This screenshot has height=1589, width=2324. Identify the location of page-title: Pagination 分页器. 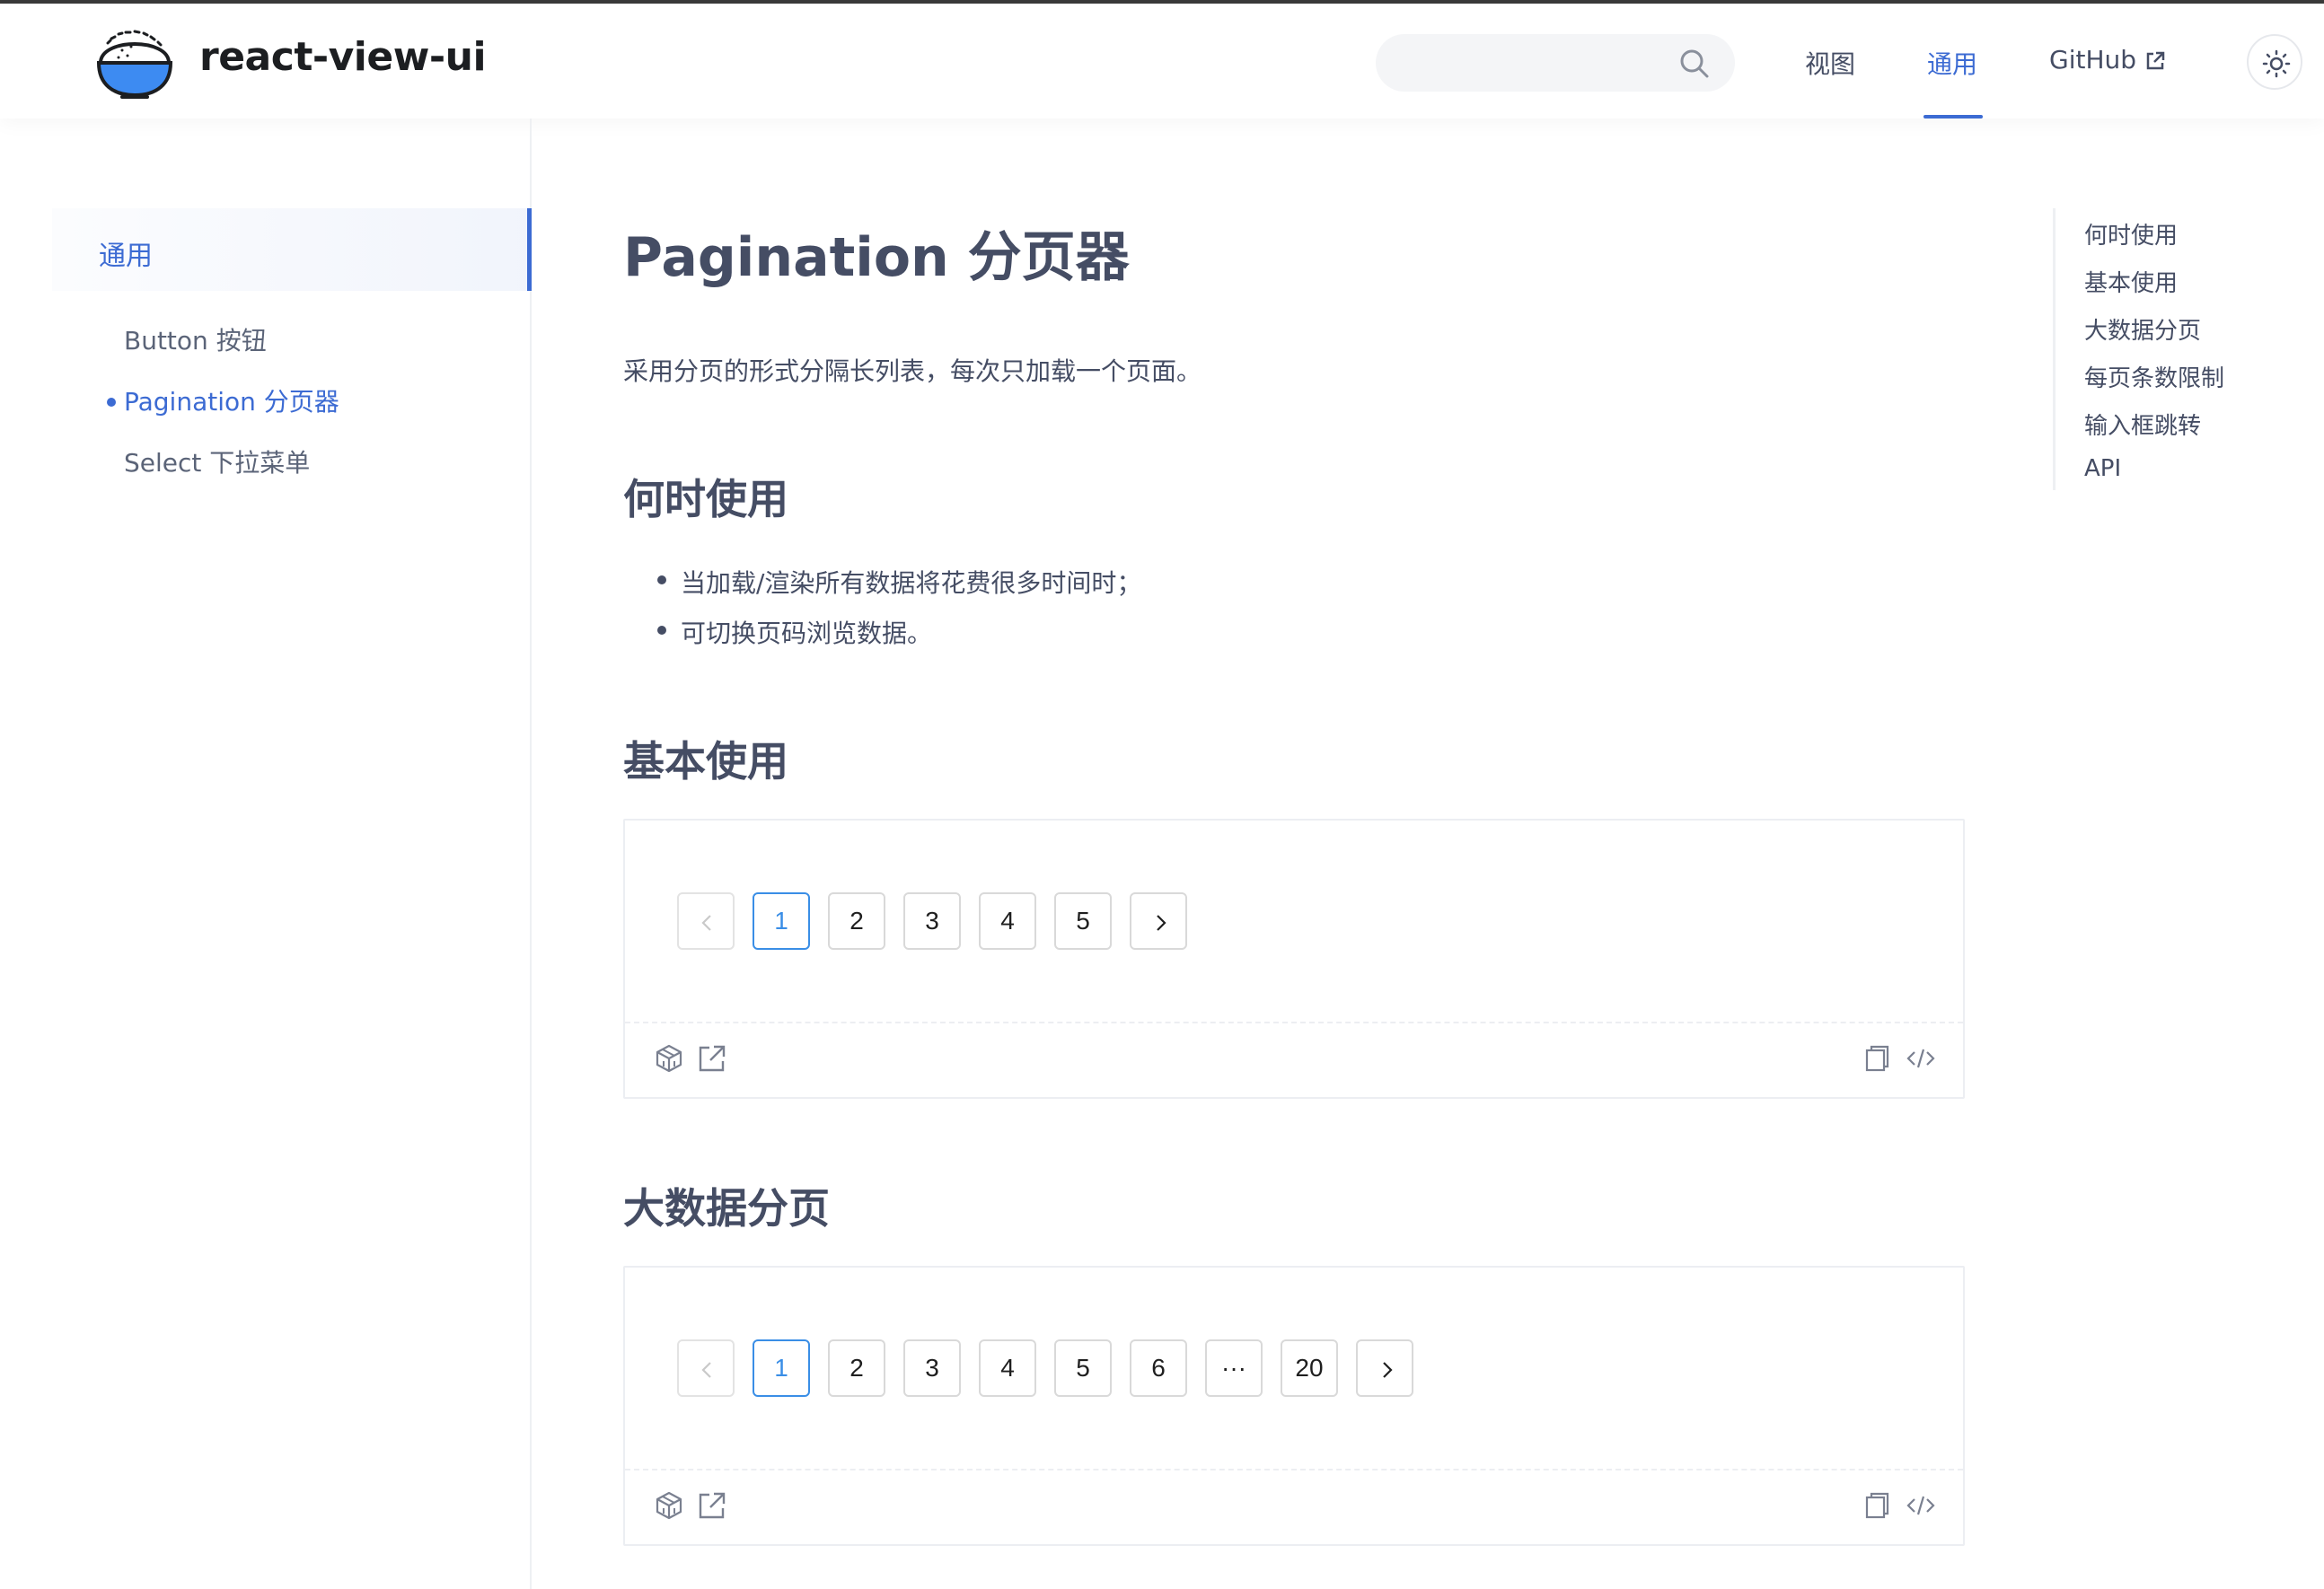
(877, 257).